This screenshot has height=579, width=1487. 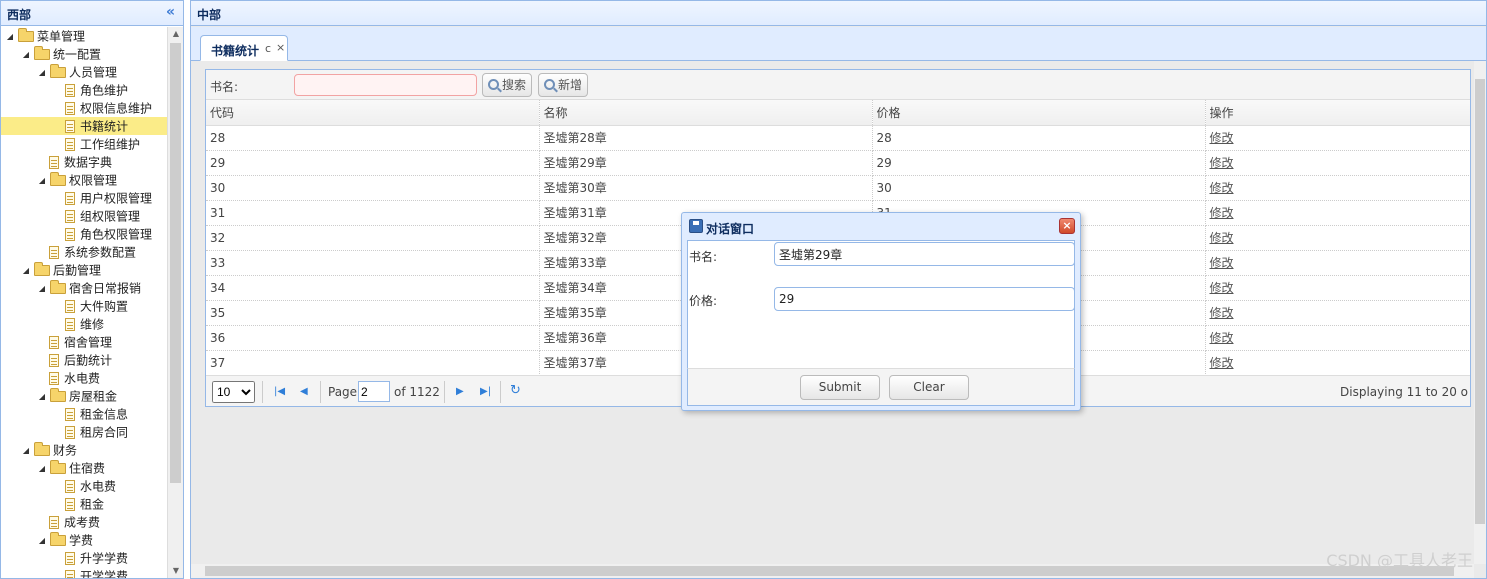 What do you see at coordinates (104, 414) in the screenshot?
I see `tree-node-label: 租金信息` at bounding box center [104, 414].